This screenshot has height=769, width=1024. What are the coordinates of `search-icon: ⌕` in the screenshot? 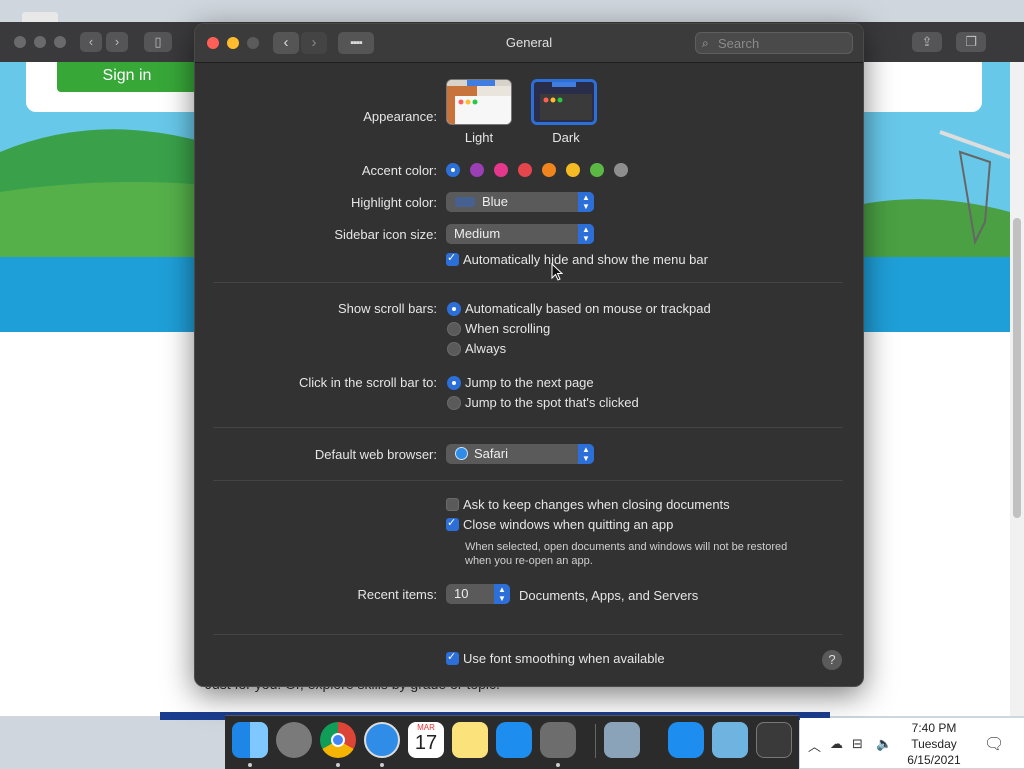 It's located at (705, 43).